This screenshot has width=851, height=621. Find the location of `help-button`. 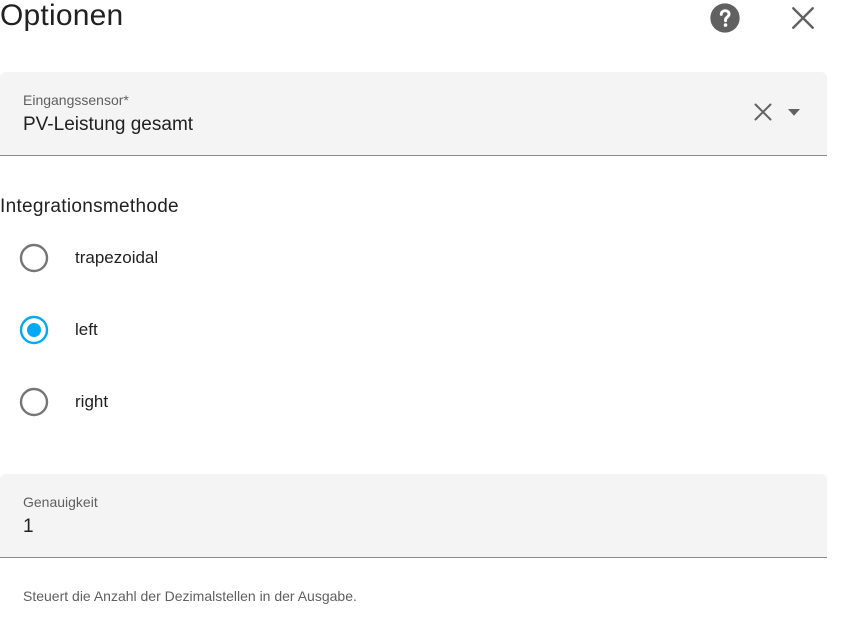

help-button is located at coordinates (725, 18).